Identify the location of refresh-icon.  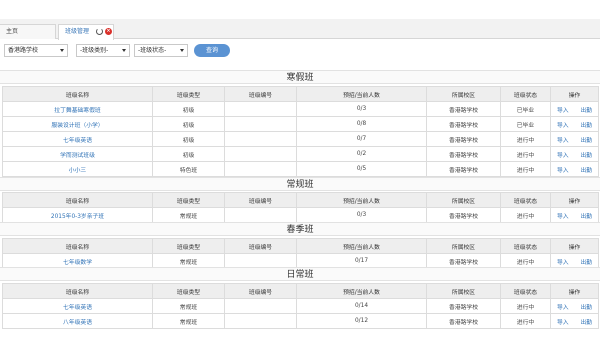
(99, 31).